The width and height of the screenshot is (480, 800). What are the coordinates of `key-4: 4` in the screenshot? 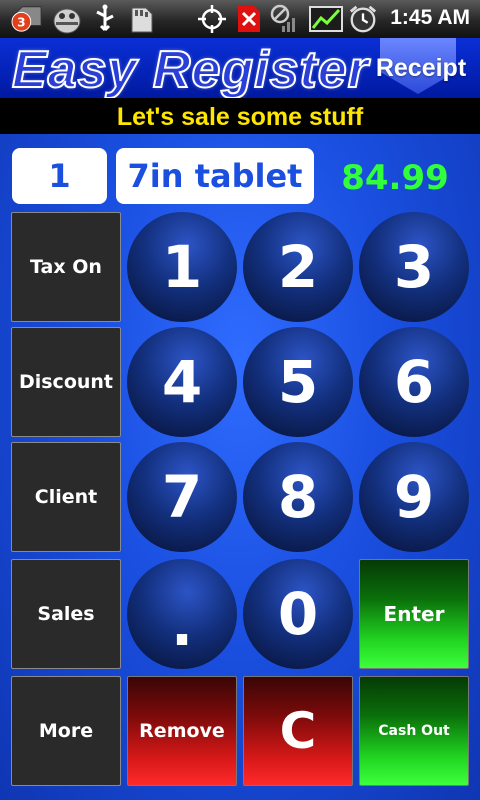 It's located at (182, 382).